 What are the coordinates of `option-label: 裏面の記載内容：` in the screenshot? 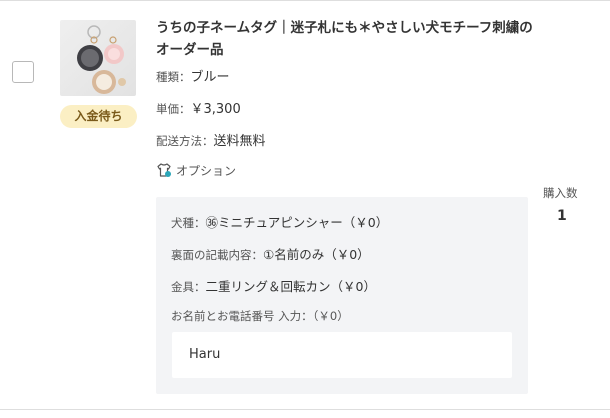 It's located at (217, 255).